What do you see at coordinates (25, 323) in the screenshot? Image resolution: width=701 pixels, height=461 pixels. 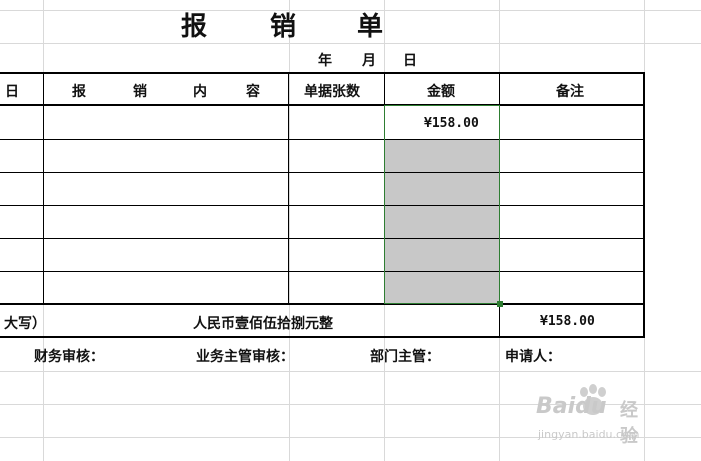 I see `total-label: 大写）` at bounding box center [25, 323].